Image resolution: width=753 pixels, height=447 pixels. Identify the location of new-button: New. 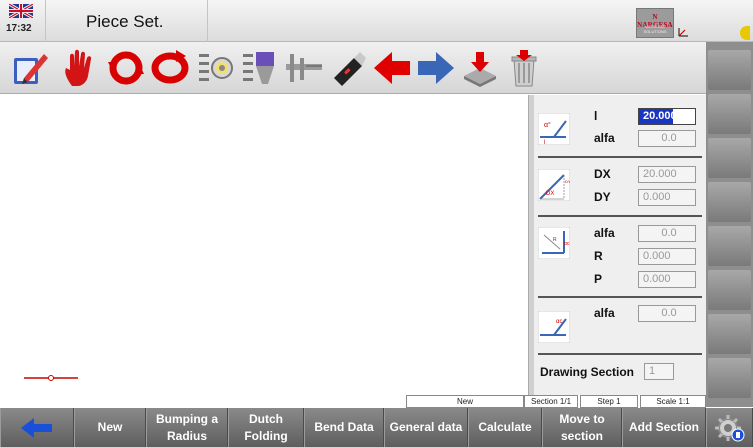
(110, 427).